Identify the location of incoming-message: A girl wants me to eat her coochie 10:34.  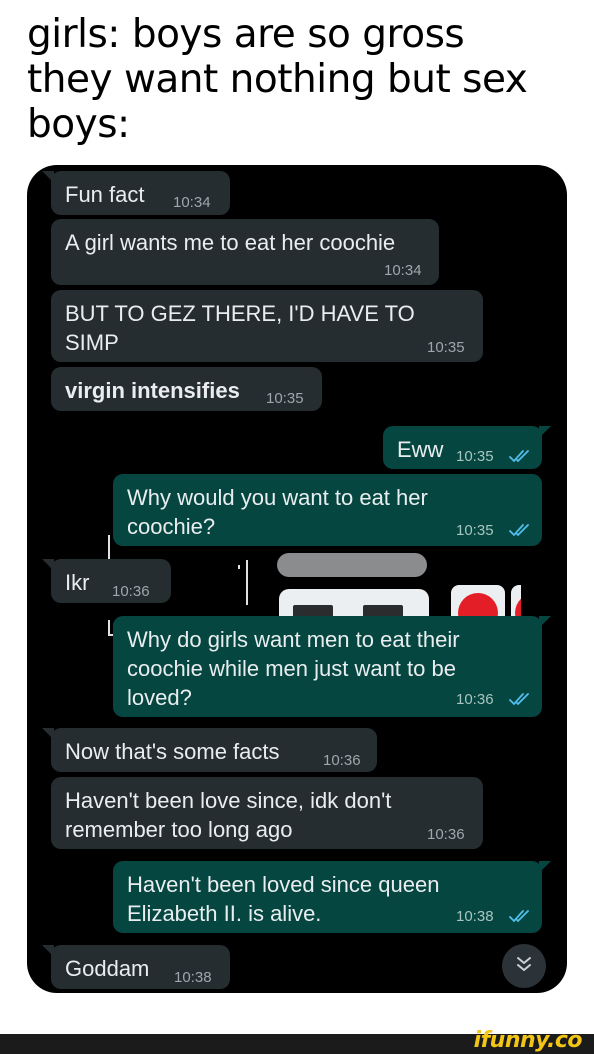
(245, 252).